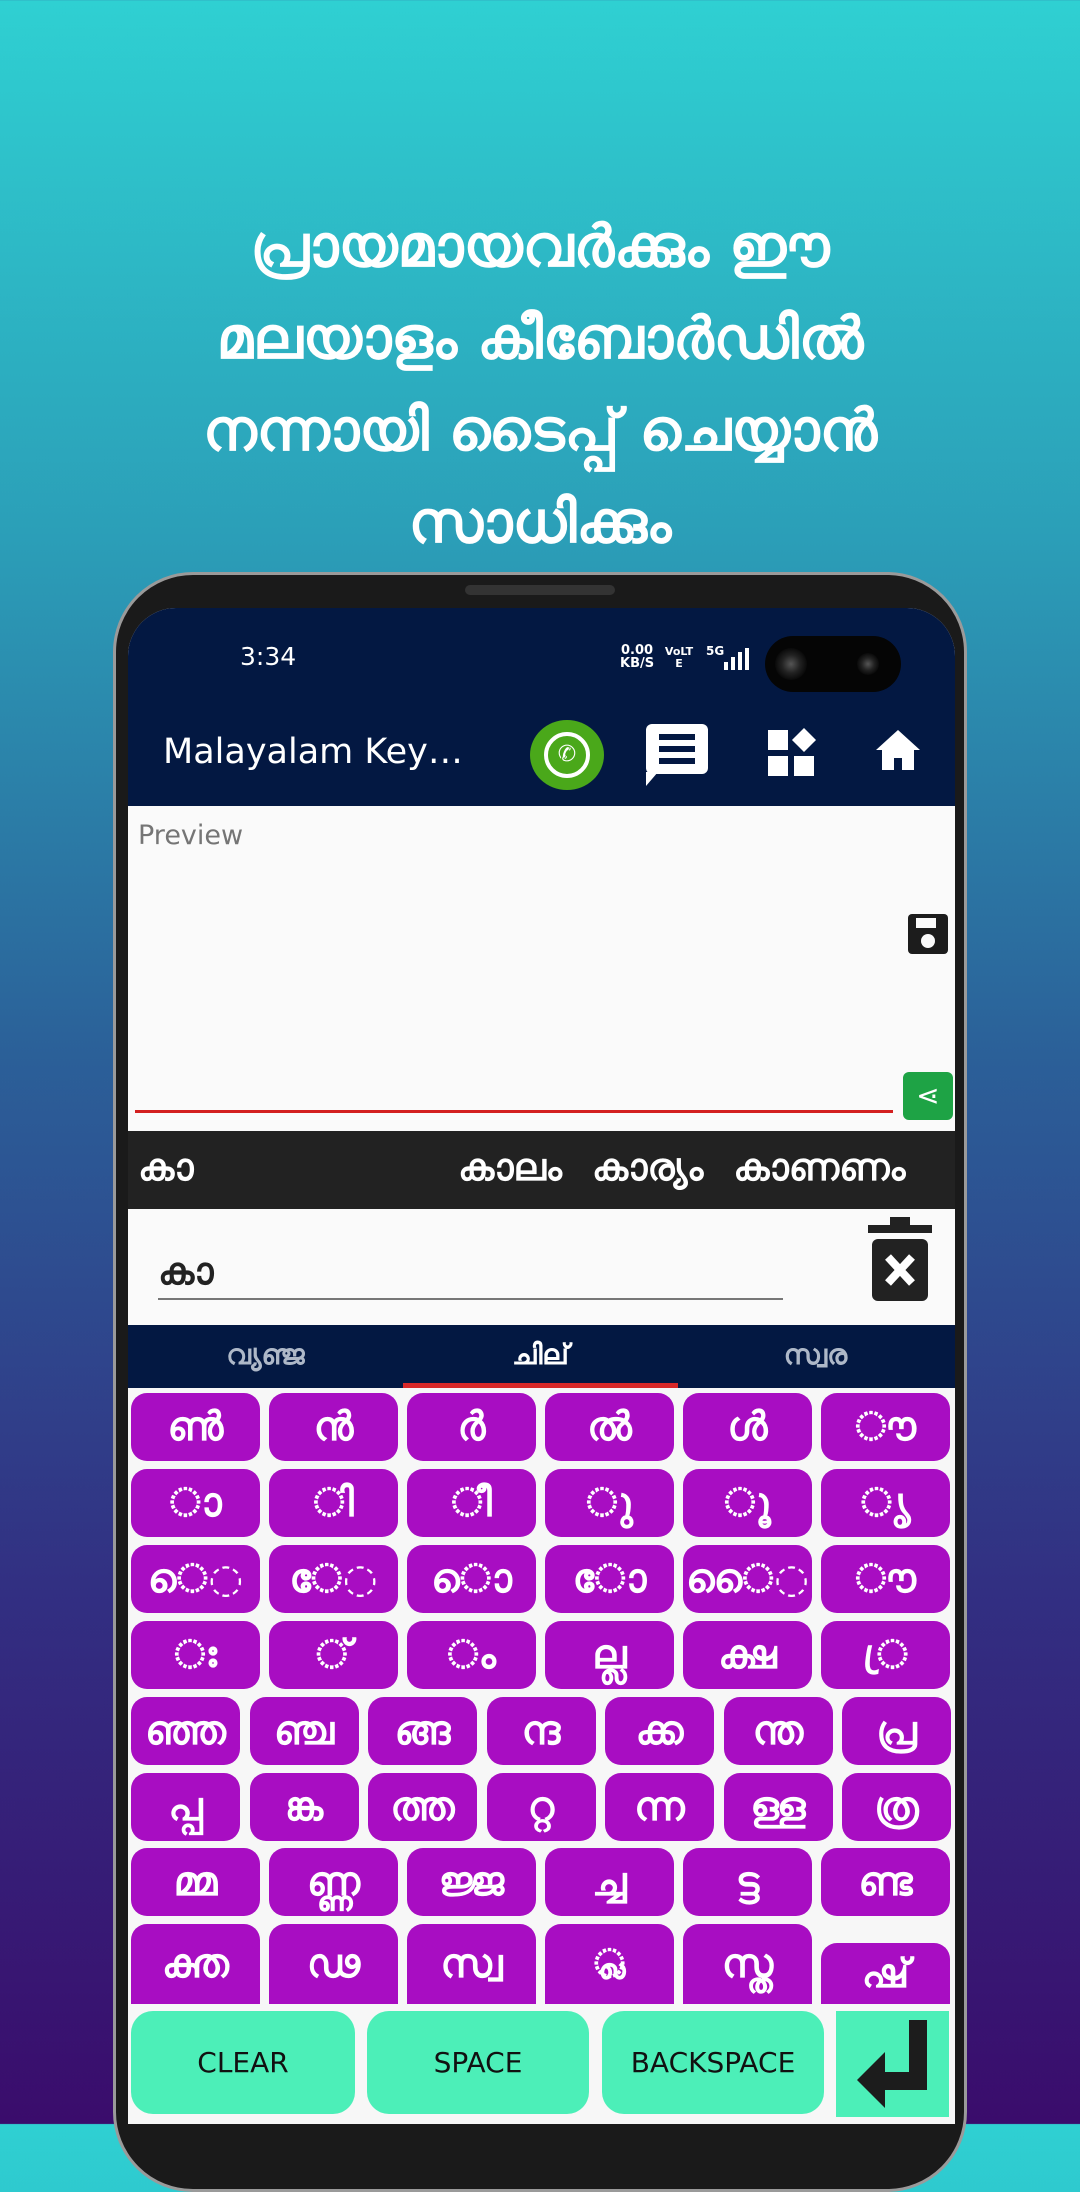  What do you see at coordinates (333, 1503) in the screenshot?
I see `key: ◌ി` at bounding box center [333, 1503].